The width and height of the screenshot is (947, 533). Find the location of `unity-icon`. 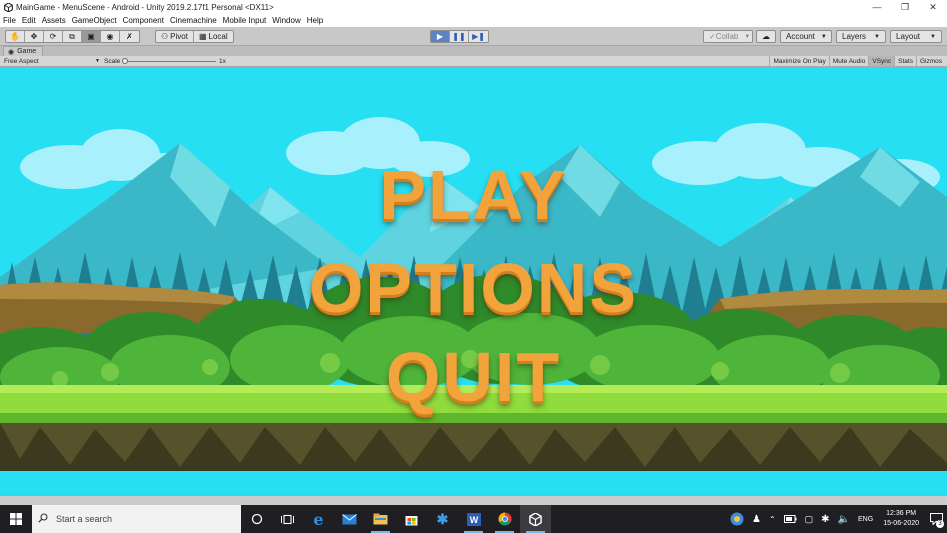

unity-icon is located at coordinates (535, 519).